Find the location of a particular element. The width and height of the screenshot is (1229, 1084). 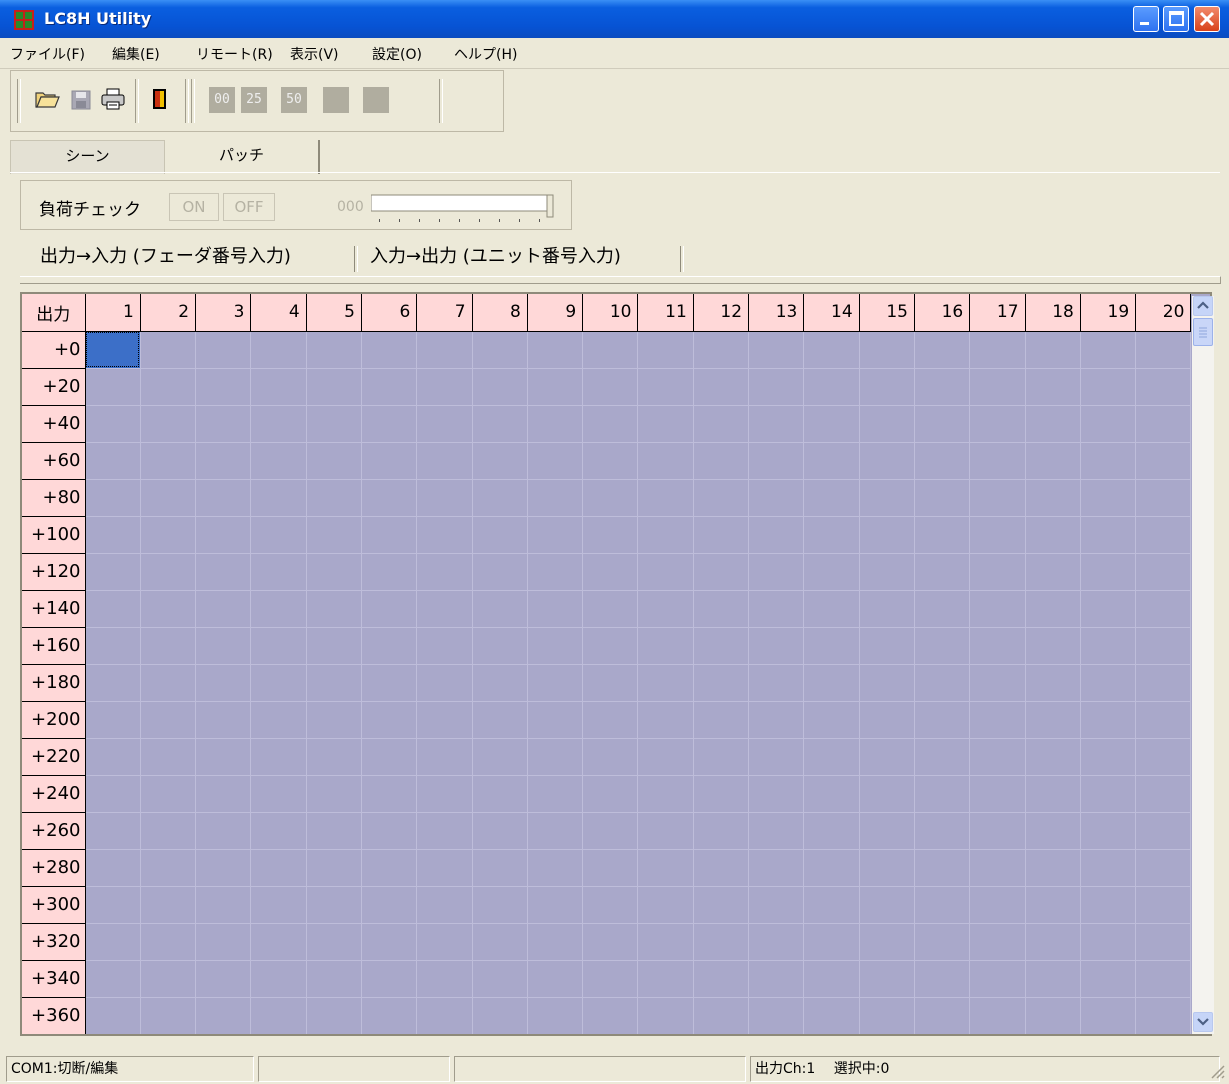

row-header: +220 is located at coordinates (54, 757).